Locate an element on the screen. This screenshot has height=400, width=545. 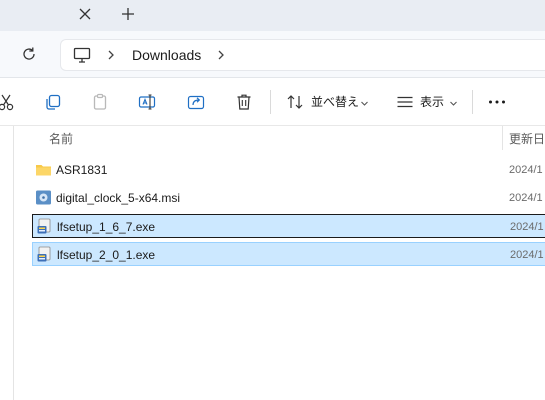
file-row: digital_clock_5-x64.msi 2024/1 is located at coordinates (288, 198).